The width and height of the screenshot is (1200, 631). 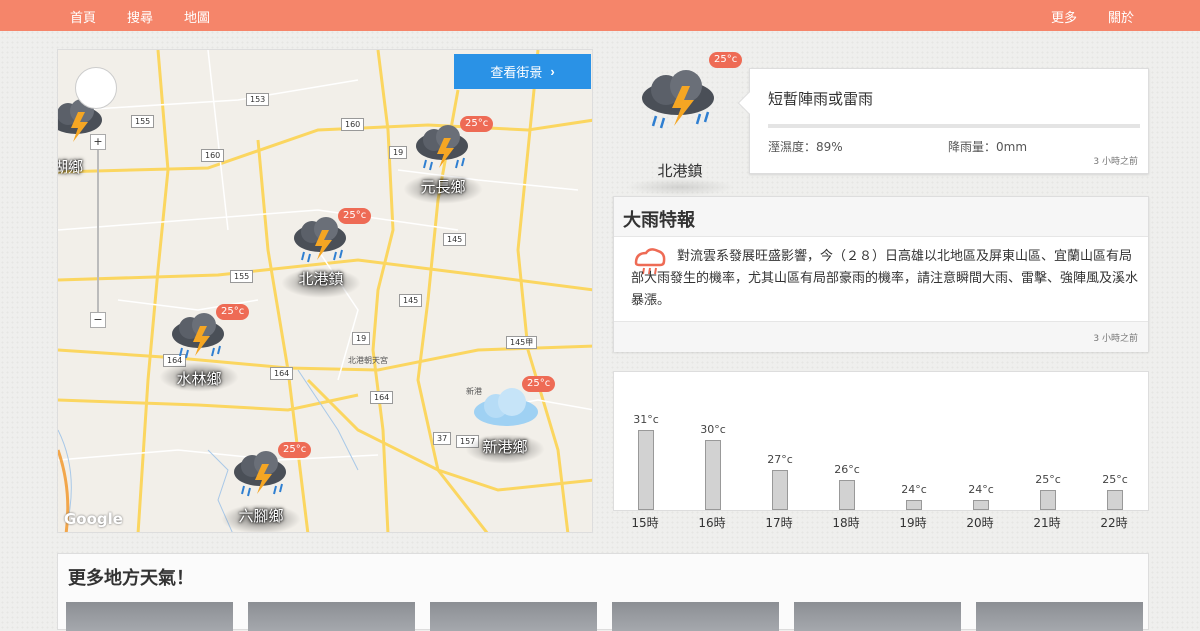 What do you see at coordinates (943, 121) in the screenshot?
I see `current-weather-card: 短暫陣雨或雷雨 溼濕度：89% 降雨量：0mm 3 小時之前` at bounding box center [943, 121].